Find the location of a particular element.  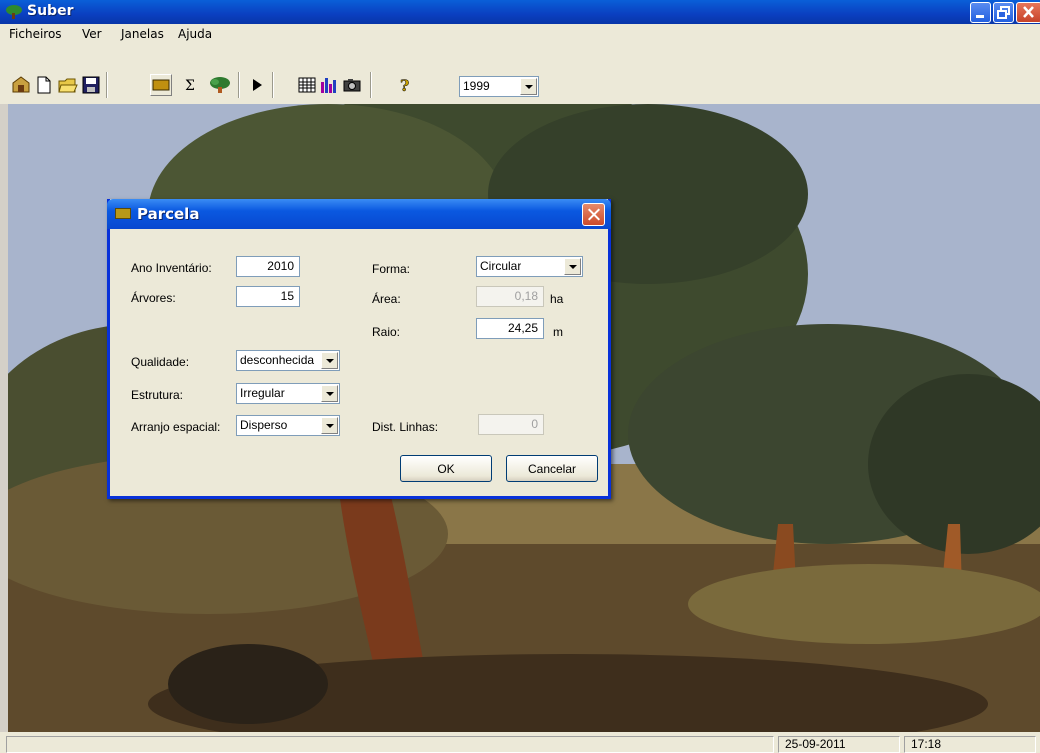

chart-icon is located at coordinates (328, 85).